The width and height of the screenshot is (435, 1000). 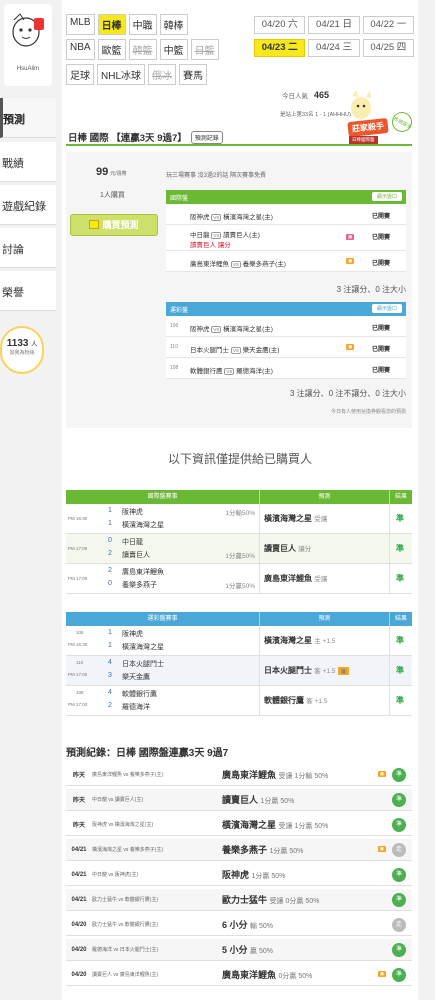 I want to click on table-row: PM 17:00 0 中日龍 2 讀賣巨人 1分贏50% 讀賣巨人 讓分 準, so click(x=239, y=549).